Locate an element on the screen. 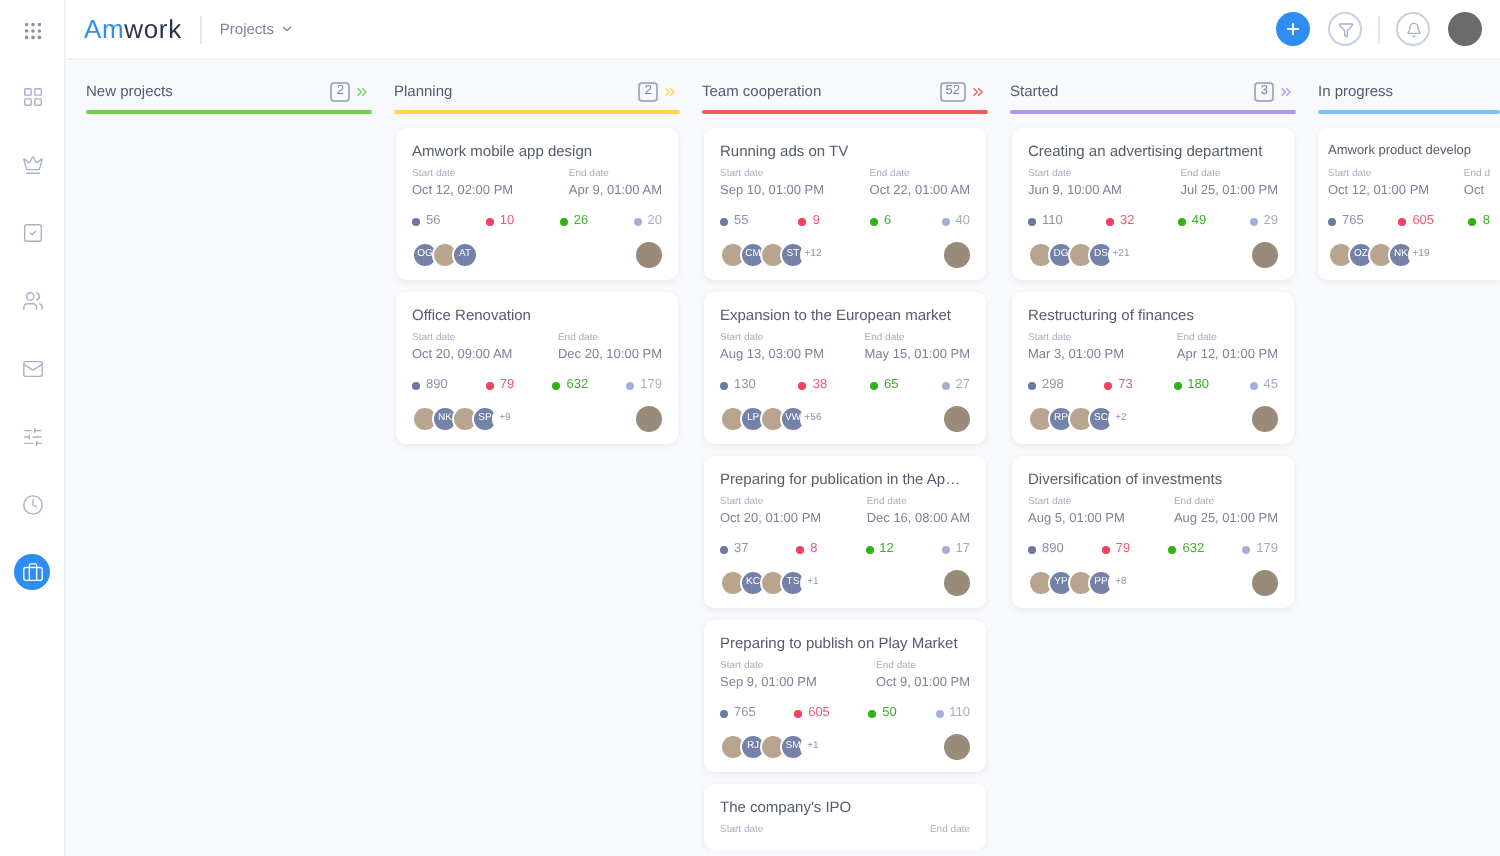 This screenshot has width=1500, height=856. add-button is located at coordinates (1293, 29).